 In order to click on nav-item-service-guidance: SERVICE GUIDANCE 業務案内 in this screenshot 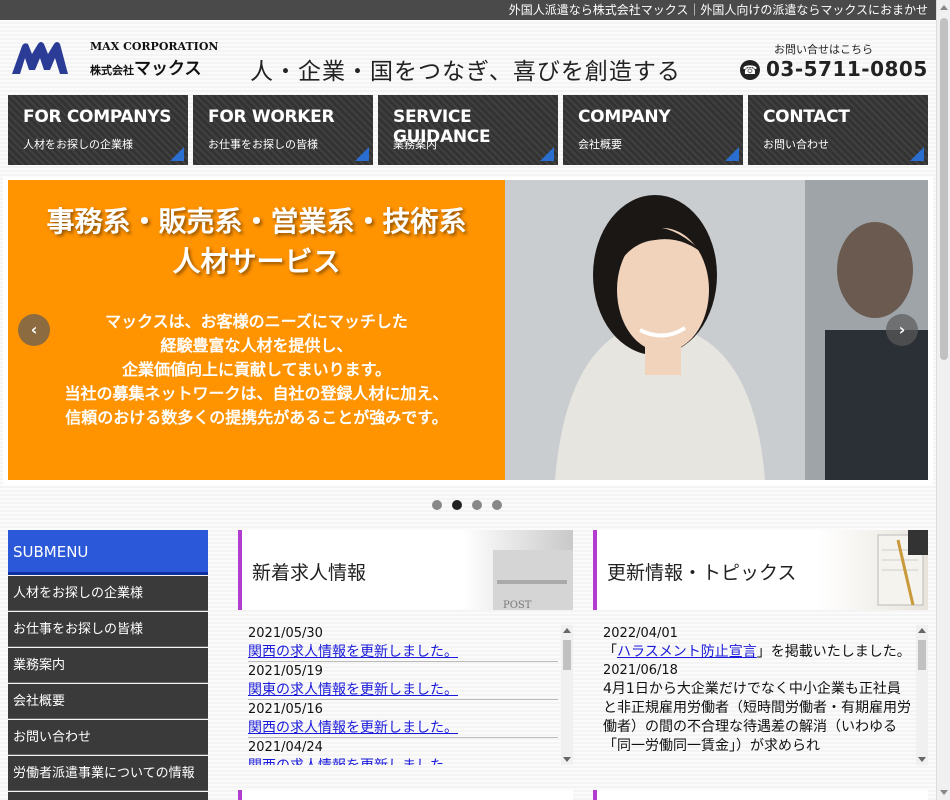, I will do `click(468, 130)`.